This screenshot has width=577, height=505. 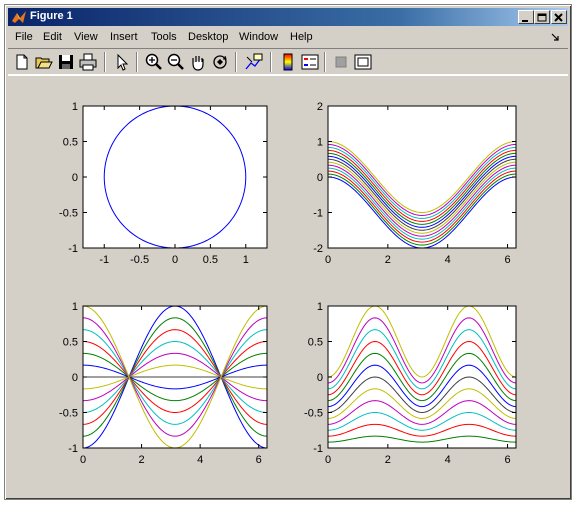 What do you see at coordinates (175, 177) in the screenshot?
I see `axes-background` at bounding box center [175, 177].